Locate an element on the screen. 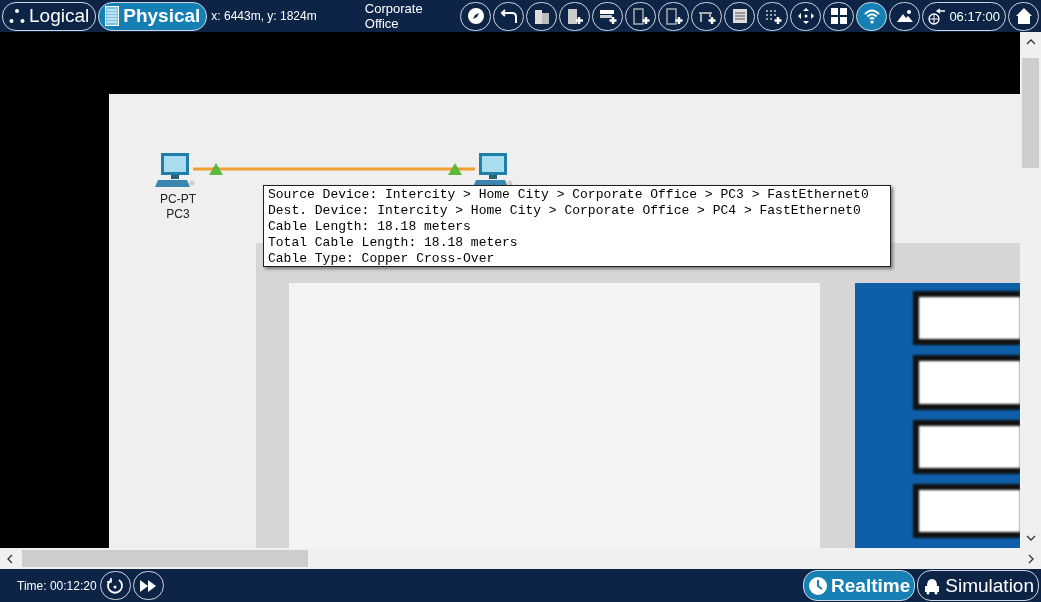 The image size is (1041, 602). computer-icon is located at coordinates (175, 171).